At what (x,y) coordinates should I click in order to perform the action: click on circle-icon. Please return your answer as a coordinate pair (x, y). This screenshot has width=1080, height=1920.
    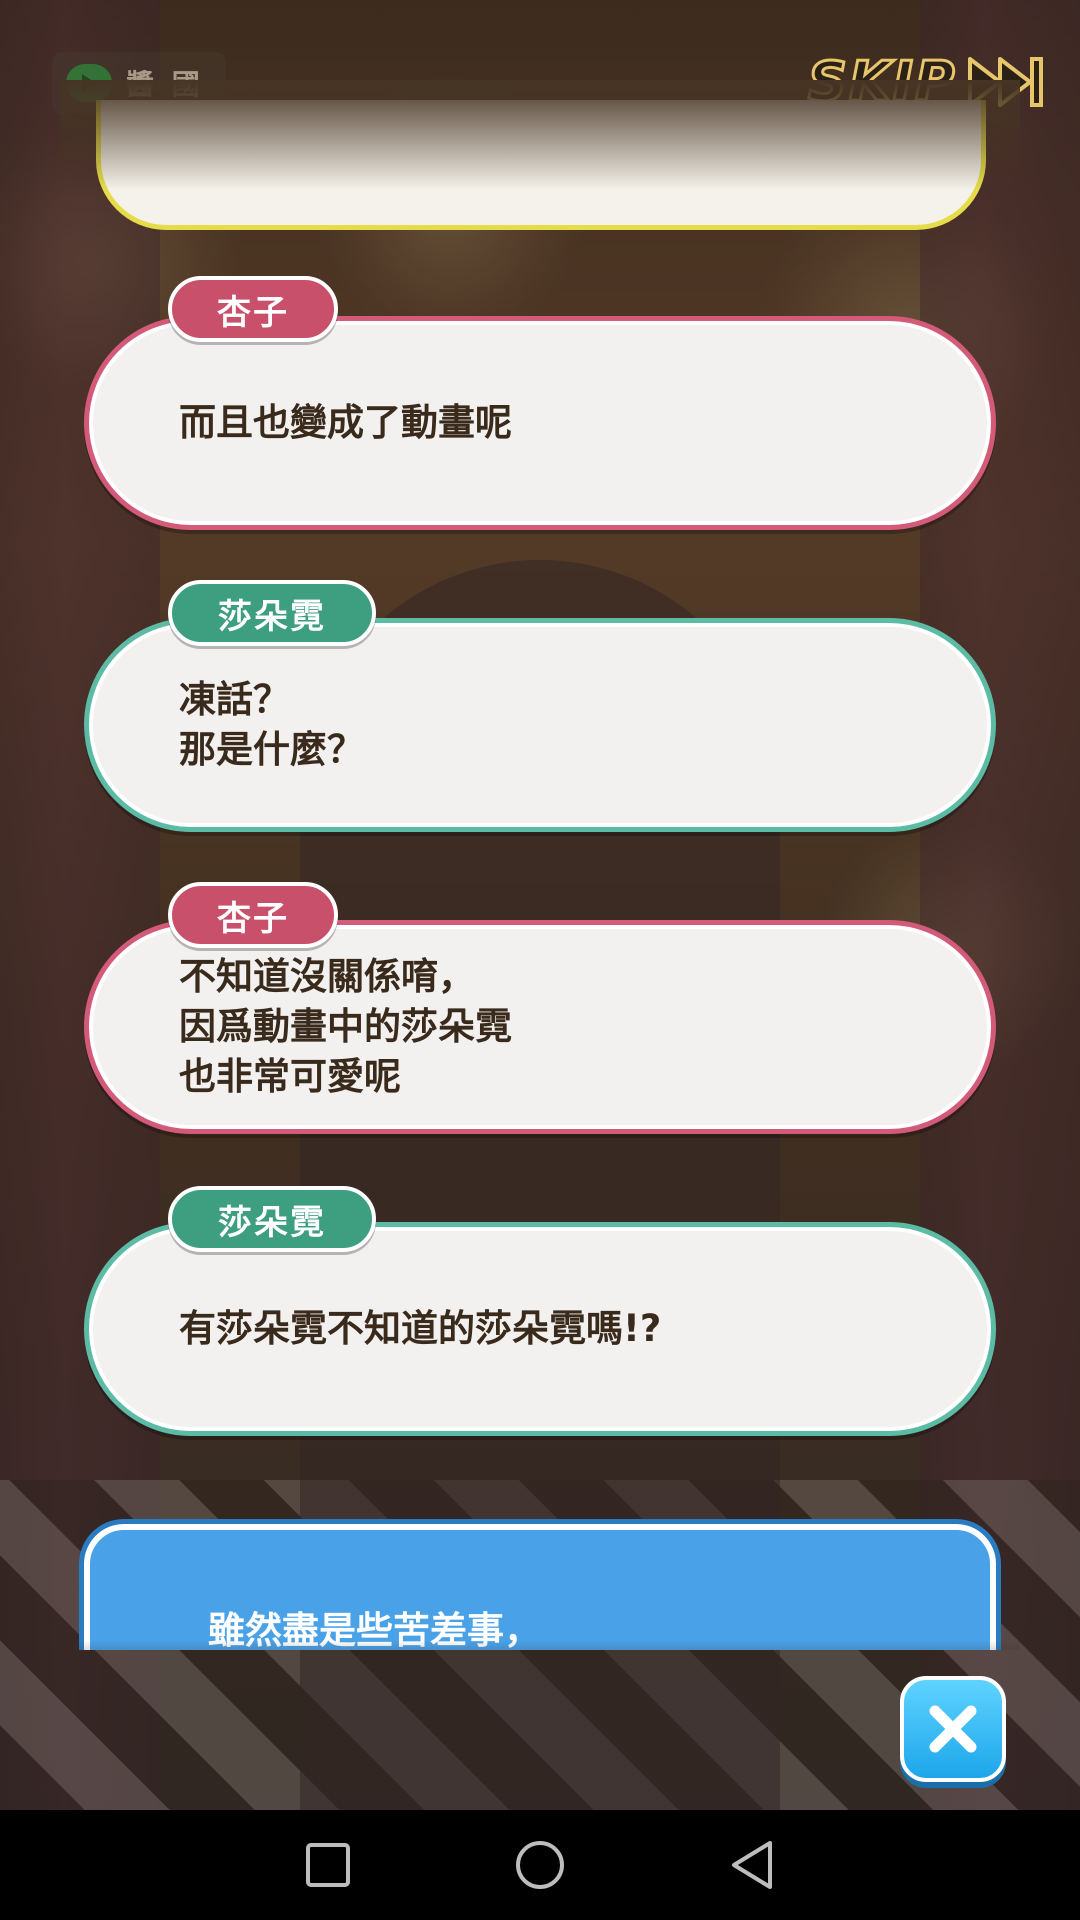
    Looking at the image, I should click on (540, 1865).